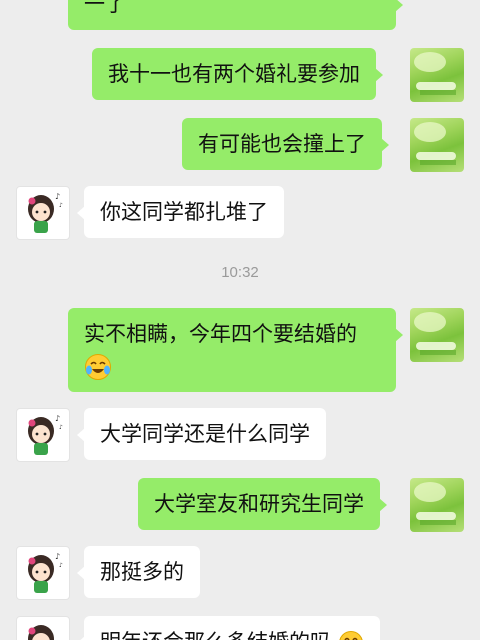  I want to click on message-text: 有可能也会撞上了, so click(282, 144).